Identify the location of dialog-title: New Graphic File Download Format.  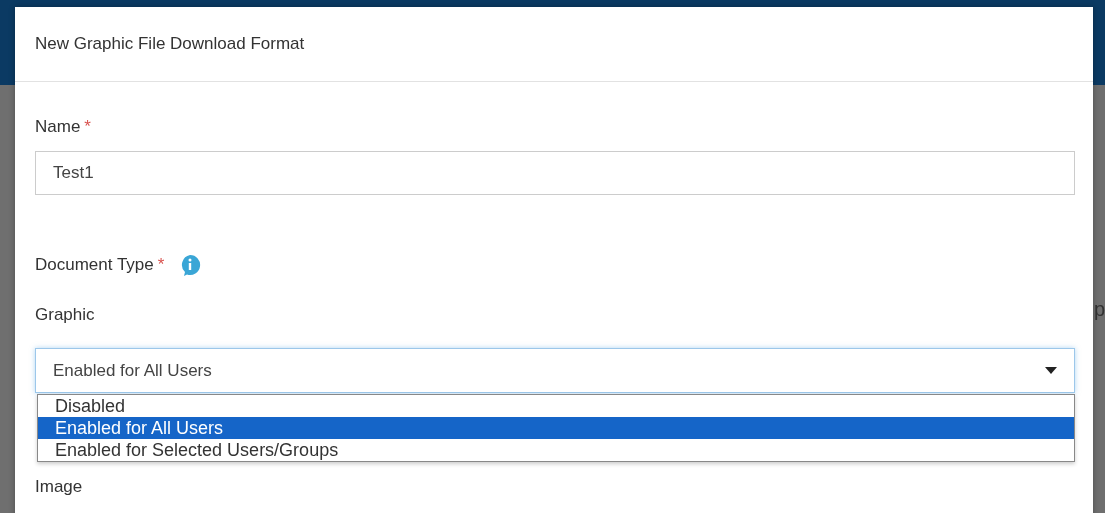
(170, 44).